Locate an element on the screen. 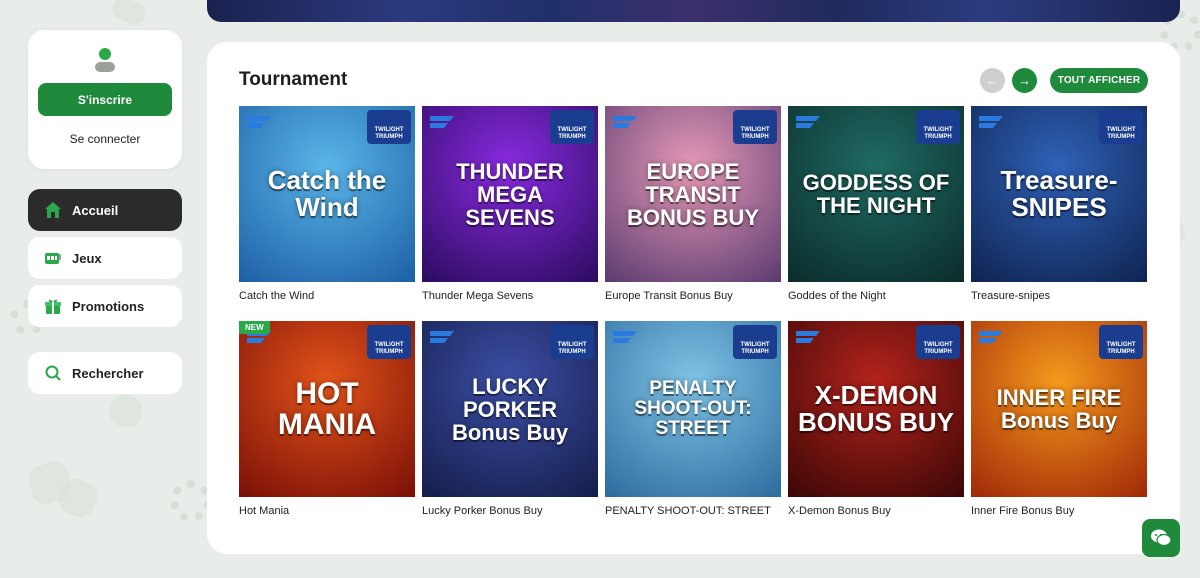 Image resolution: width=1200 pixels, height=578 pixels. game-tile: TWILIGHT TRIUMPH NEW HOT MANIA Hot Mania is located at coordinates (327, 419).